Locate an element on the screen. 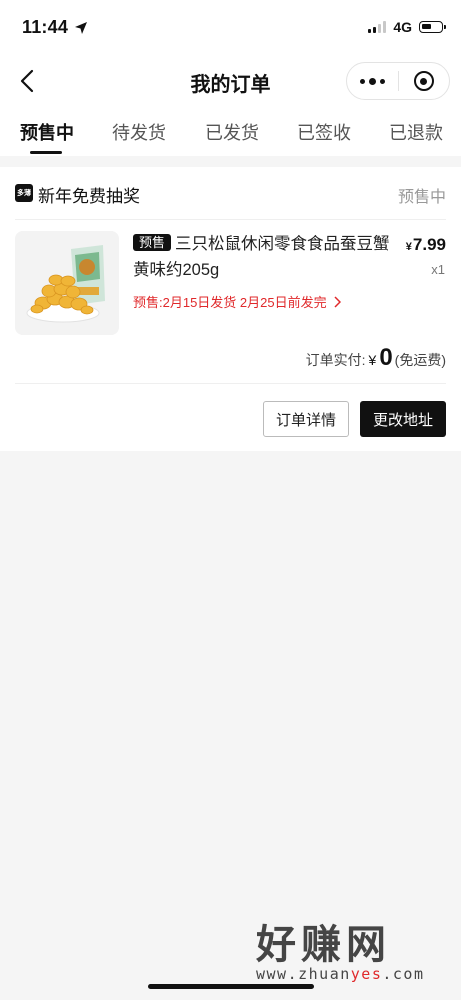 This screenshot has width=461, height=1000. product-image is located at coordinates (67, 283).